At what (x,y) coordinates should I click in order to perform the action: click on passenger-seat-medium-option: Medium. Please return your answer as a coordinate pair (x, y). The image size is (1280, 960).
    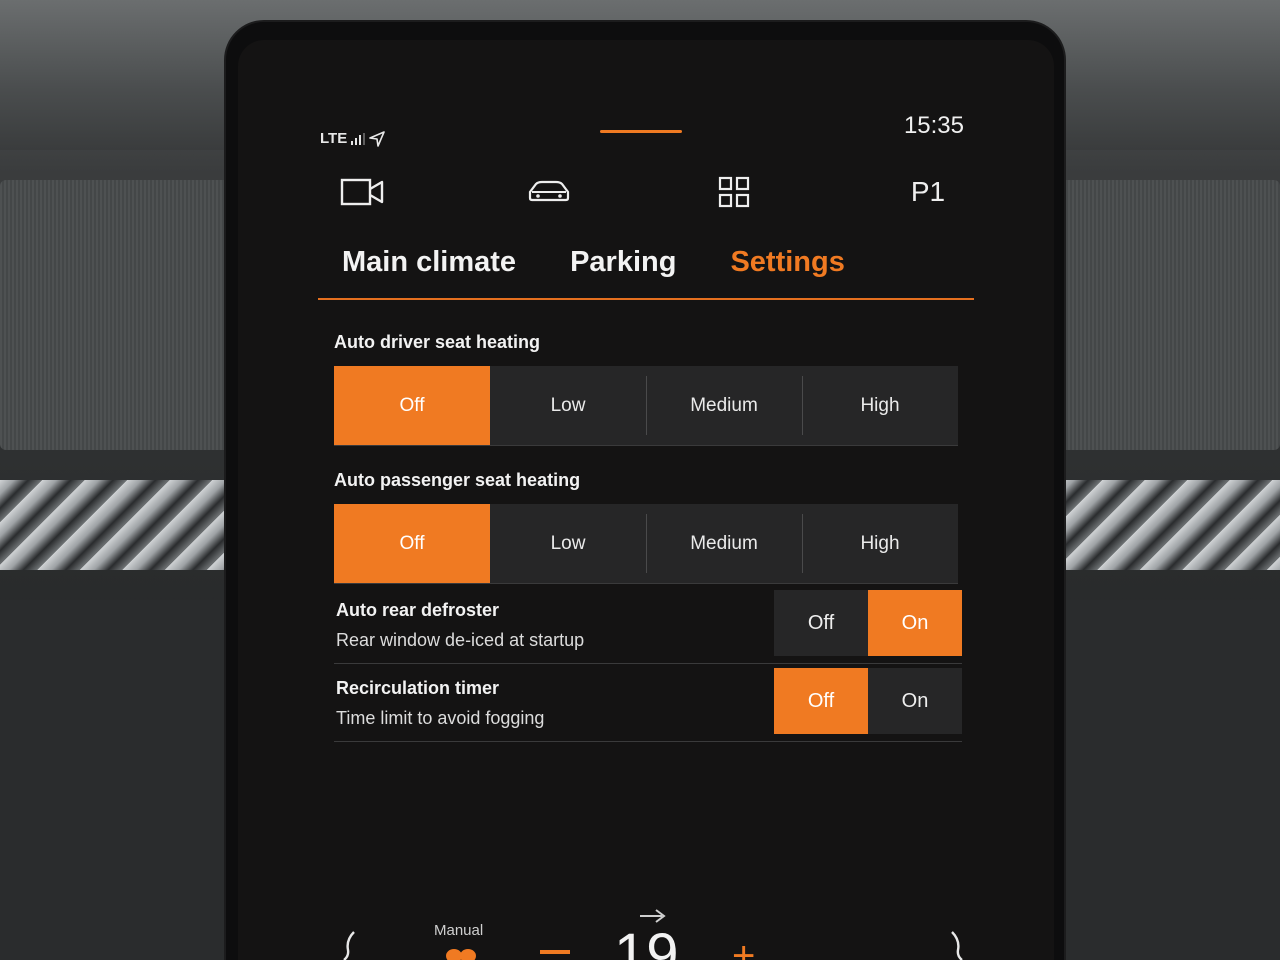
    Looking at the image, I should click on (724, 543).